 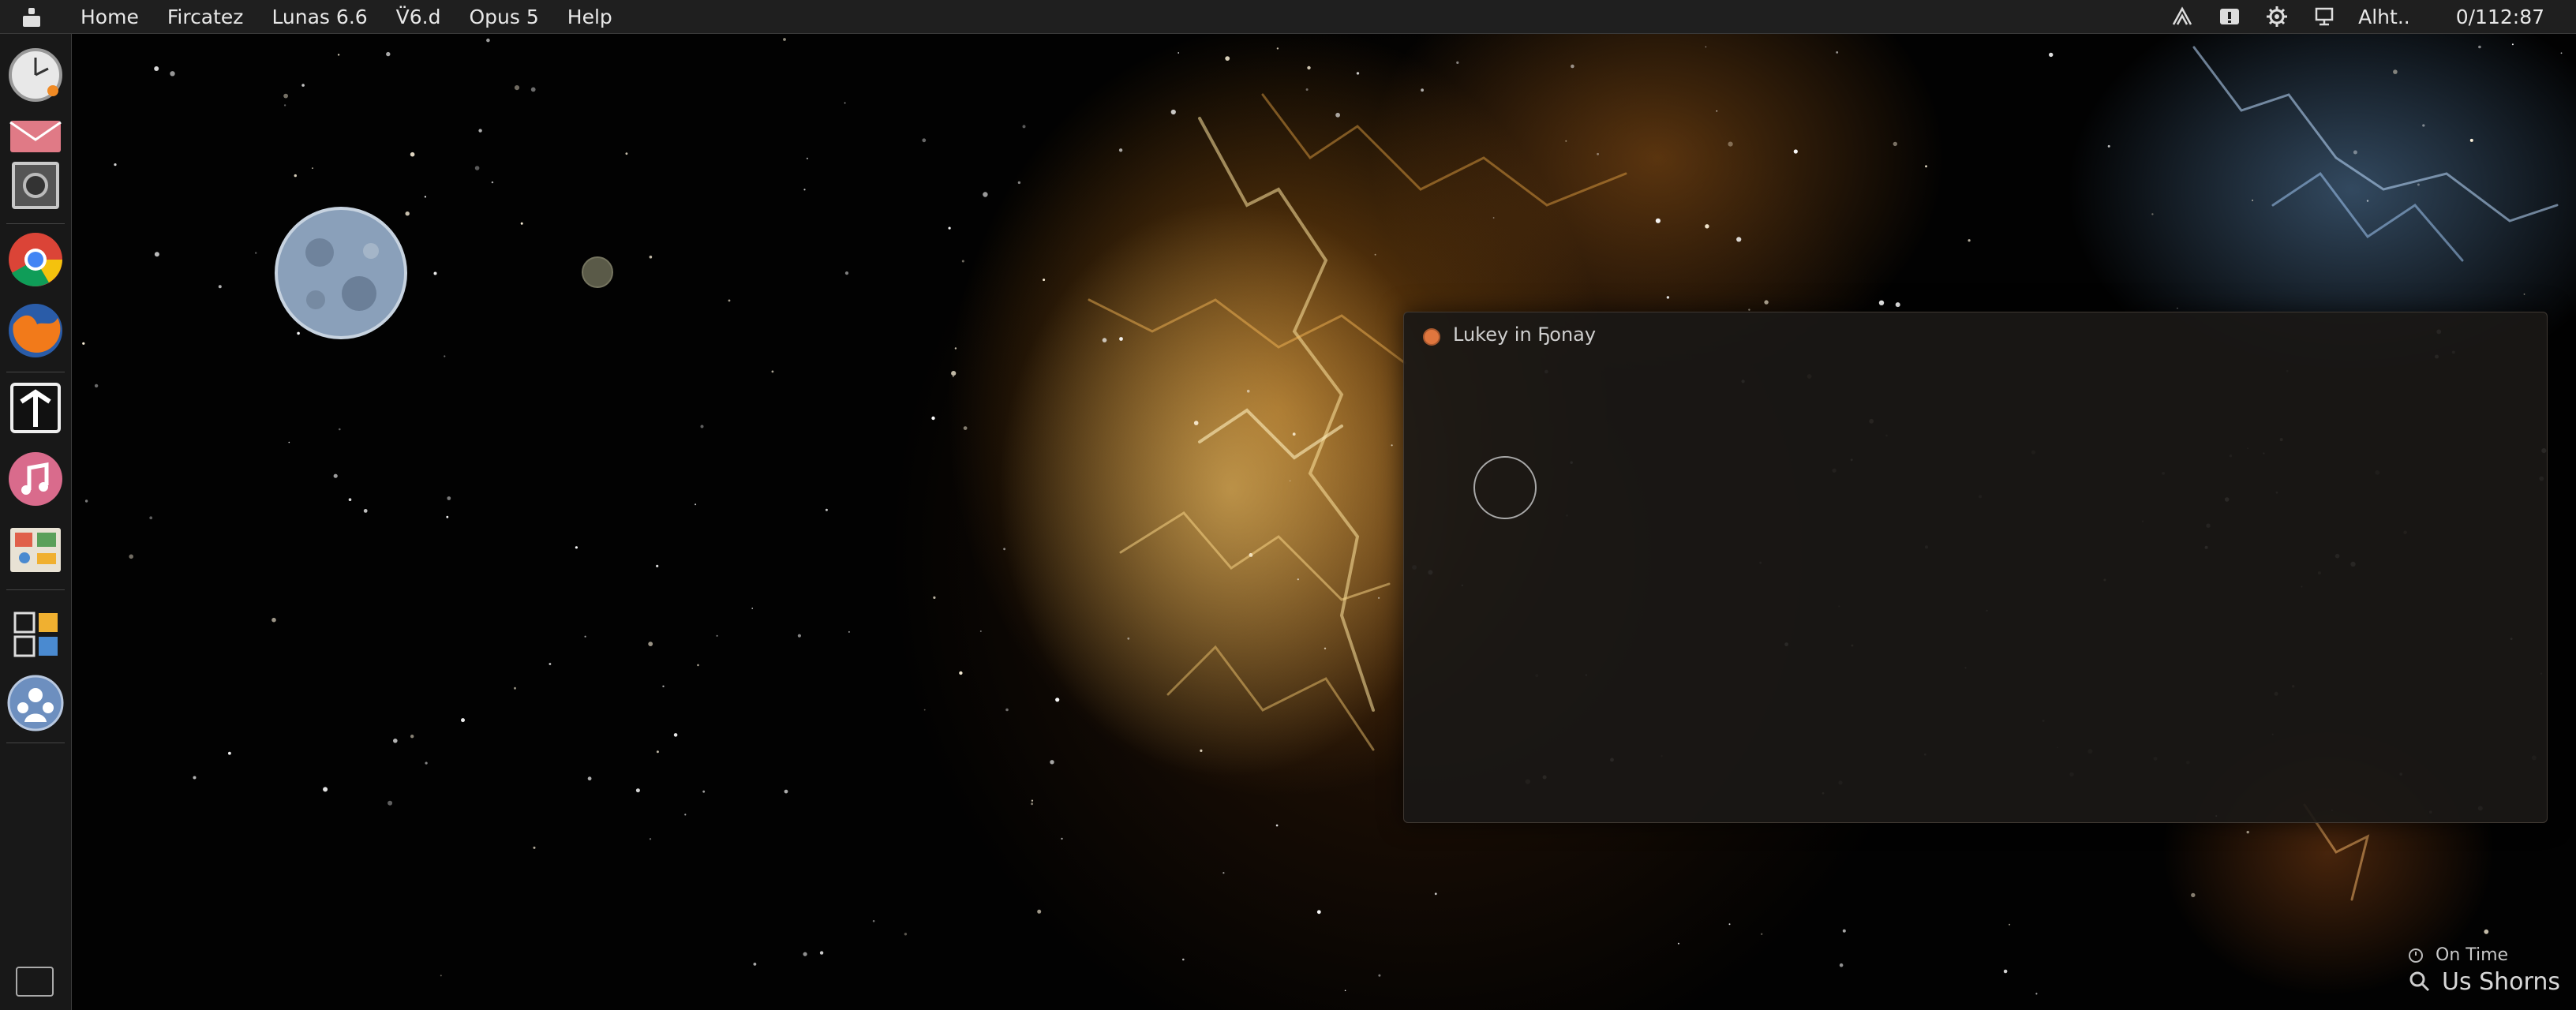 I want to click on menu-item-opus: Opus 5, so click(x=504, y=17).